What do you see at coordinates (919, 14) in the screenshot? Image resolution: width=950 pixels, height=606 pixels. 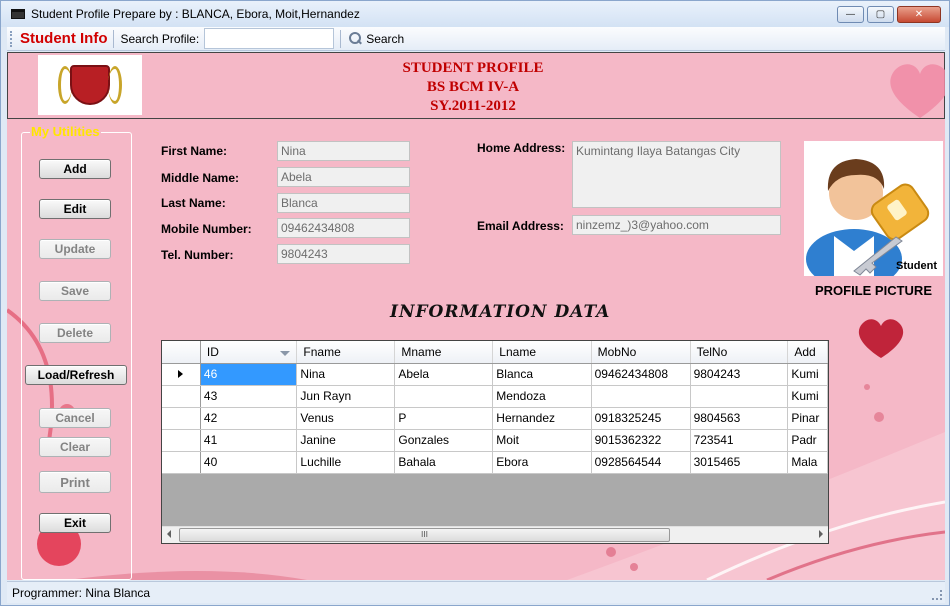 I see `close-button: ✕` at bounding box center [919, 14].